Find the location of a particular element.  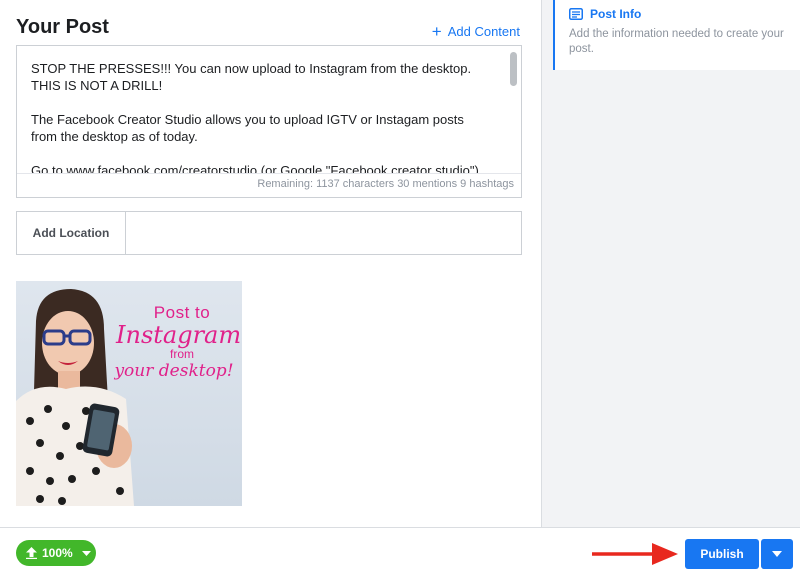

add-content-label: Add Content is located at coordinates (483, 31).